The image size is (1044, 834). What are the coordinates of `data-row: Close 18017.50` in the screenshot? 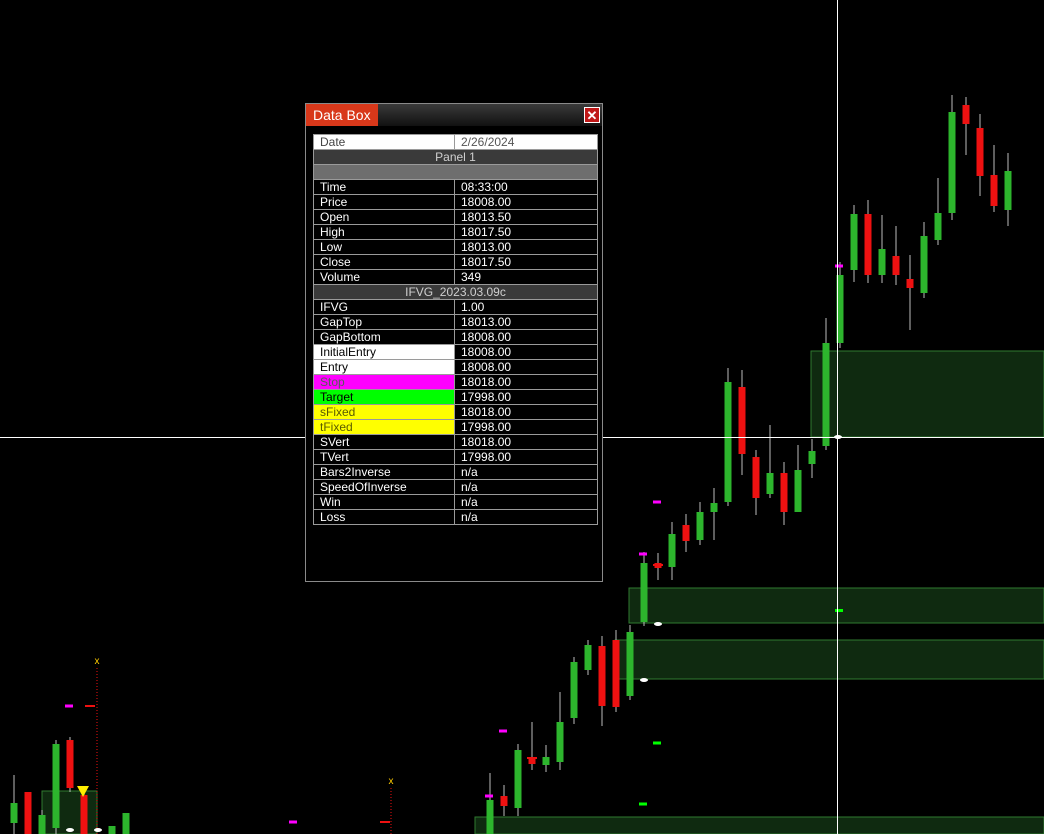 It's located at (455, 262).